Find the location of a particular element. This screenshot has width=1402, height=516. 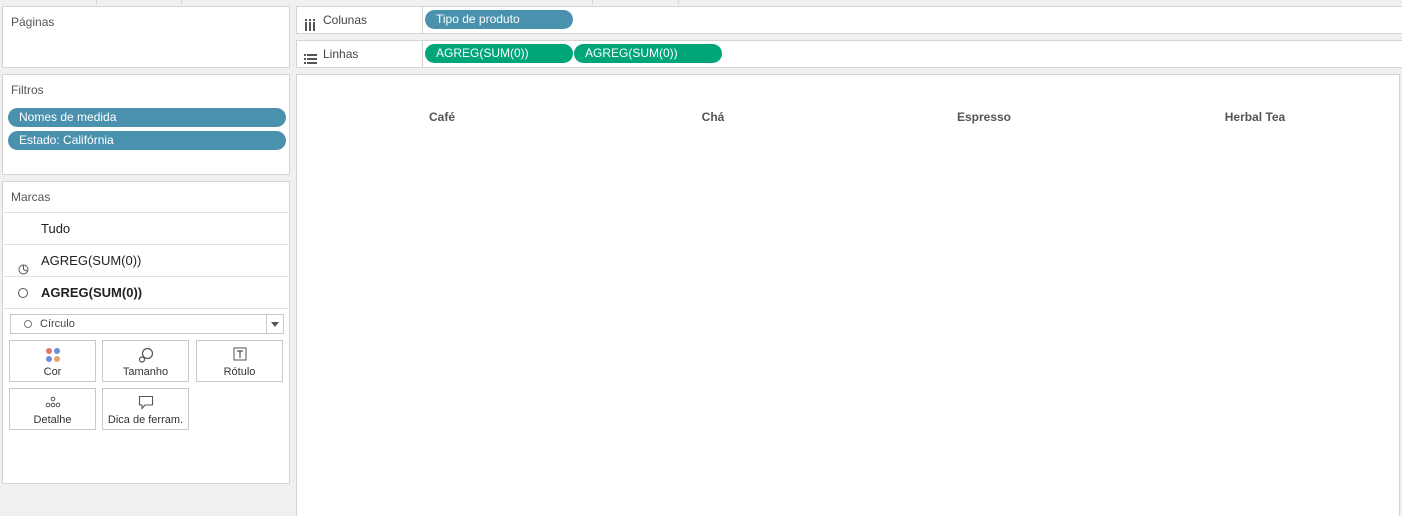

columns-icon is located at coordinates (310, 27).